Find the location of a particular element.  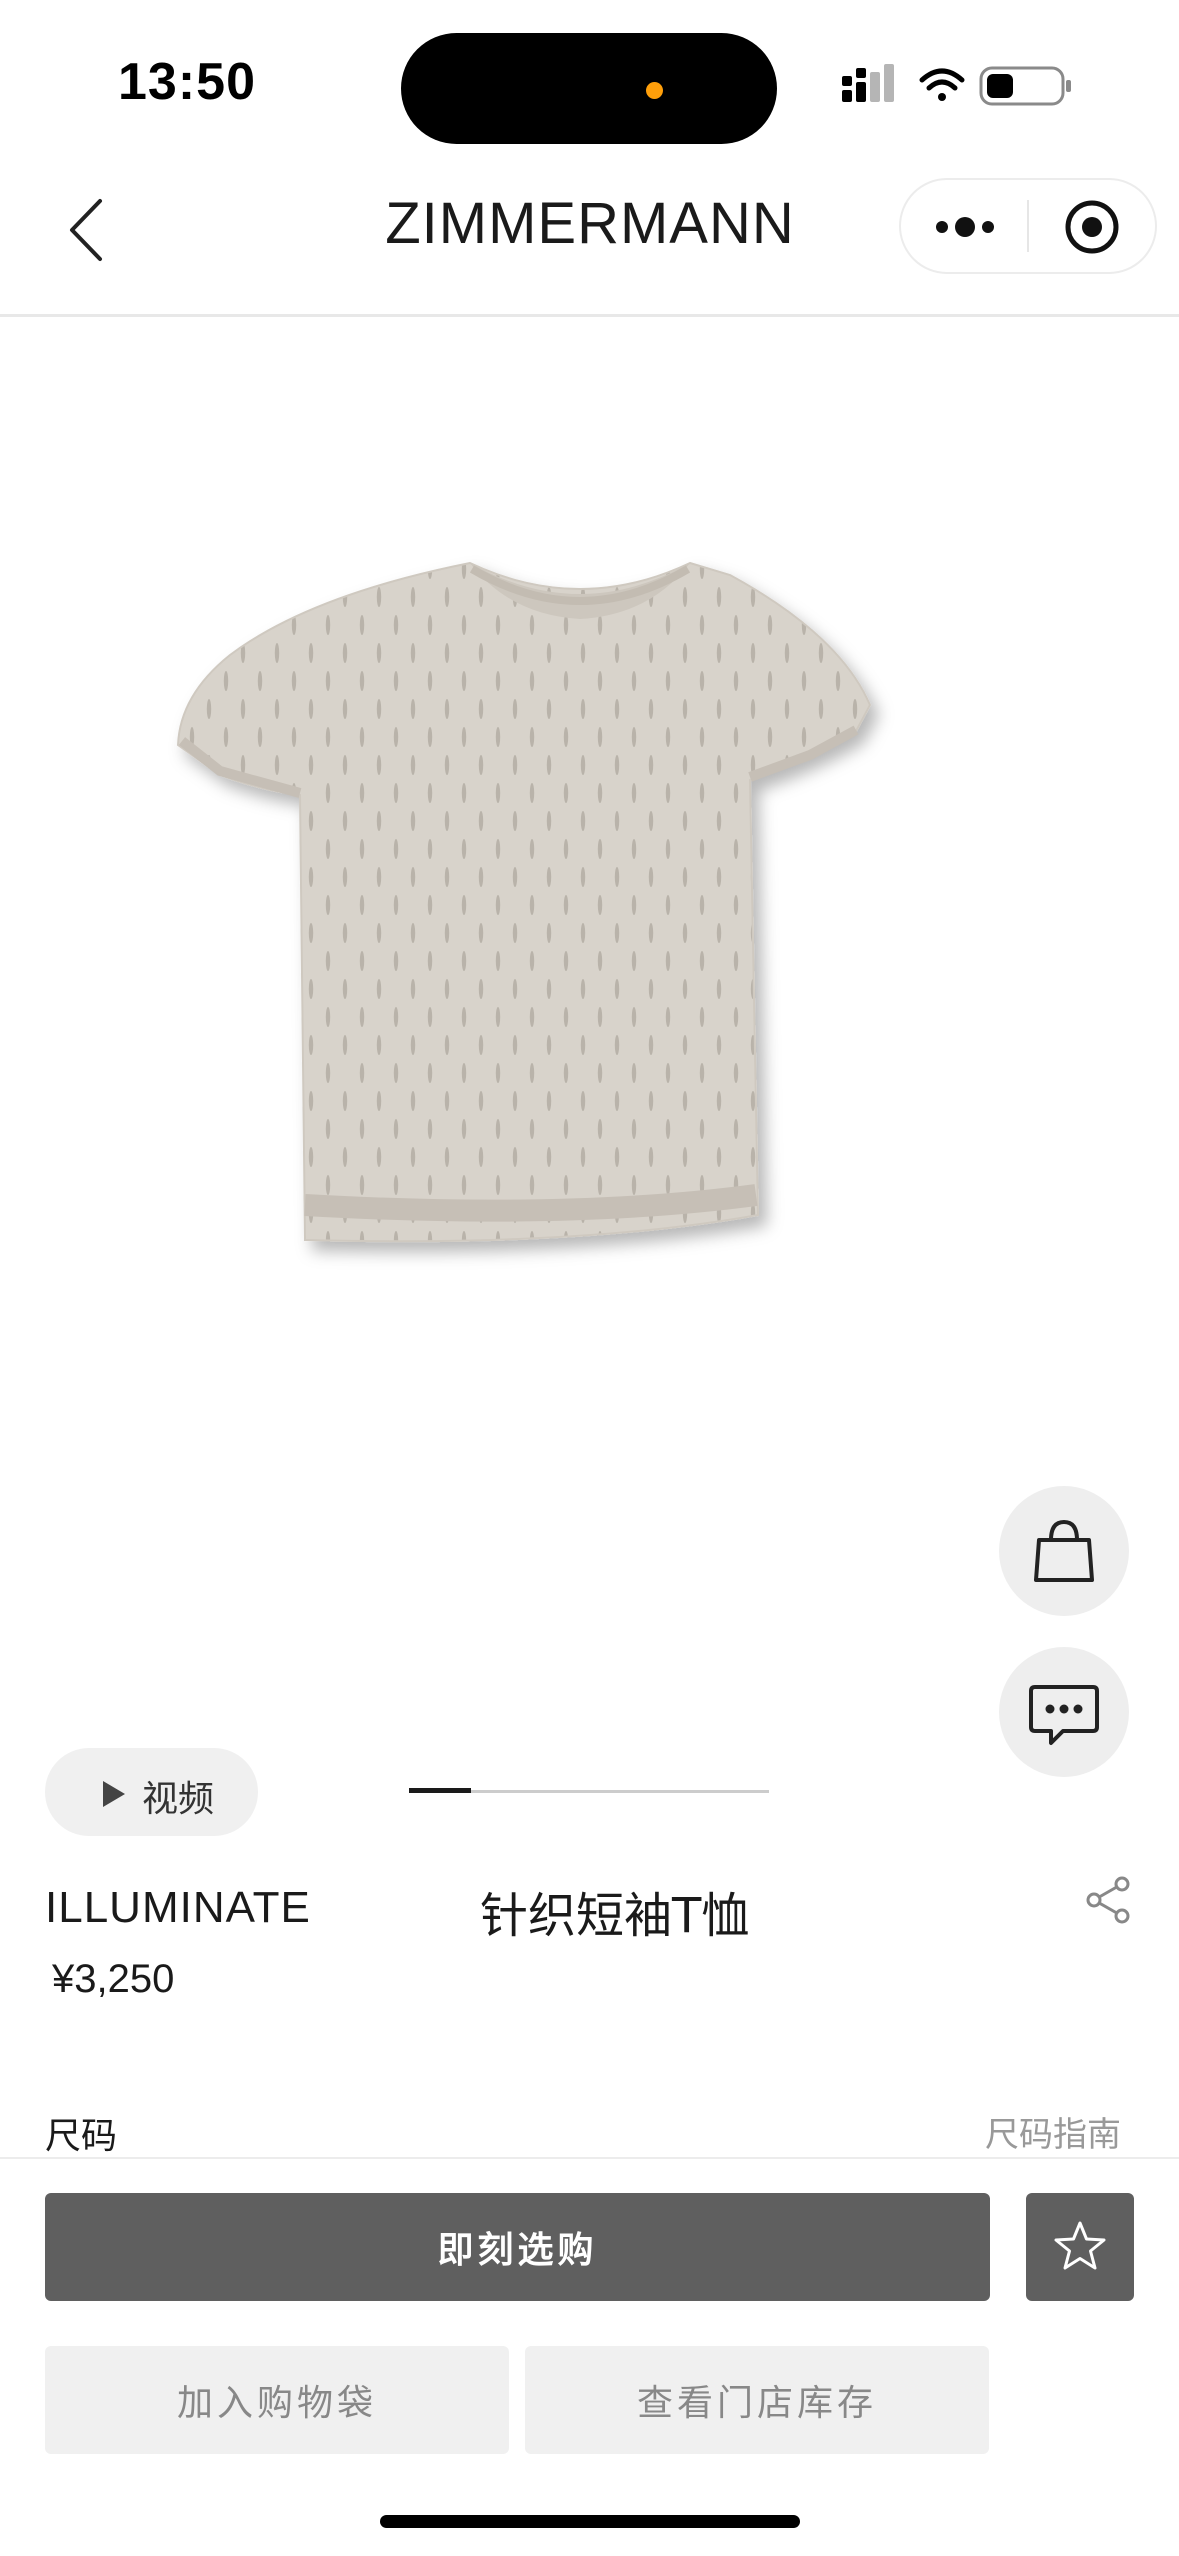

size-guide-link: 尺码指南 is located at coordinates (1053, 2131).